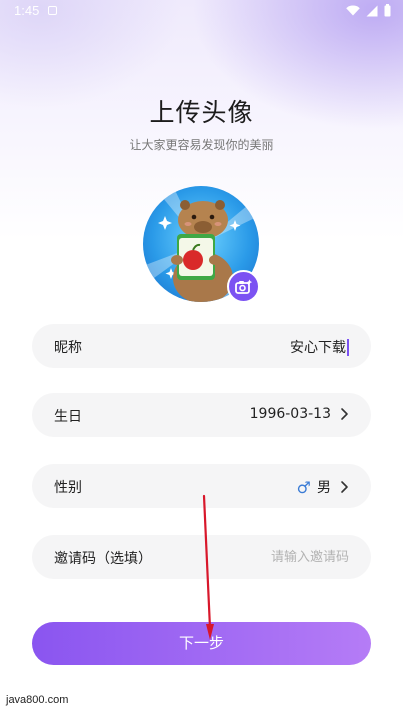 The width and height of the screenshot is (403, 716). Describe the element at coordinates (201, 415) in the screenshot. I see `birthday-field: 生日 1996-03-13` at that location.